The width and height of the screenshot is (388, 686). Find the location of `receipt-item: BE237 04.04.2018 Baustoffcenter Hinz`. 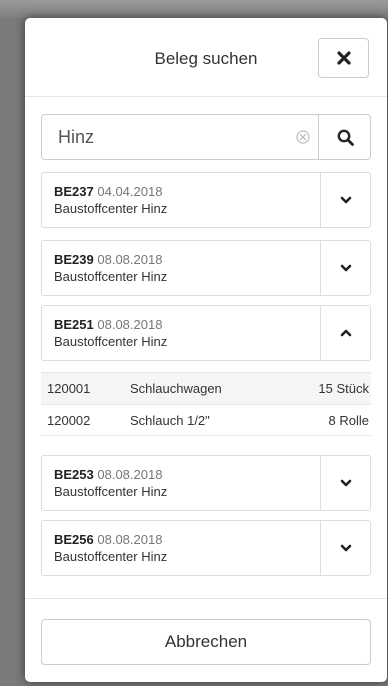

receipt-item: BE237 04.04.2018 Baustoffcenter Hinz is located at coordinates (206, 200).